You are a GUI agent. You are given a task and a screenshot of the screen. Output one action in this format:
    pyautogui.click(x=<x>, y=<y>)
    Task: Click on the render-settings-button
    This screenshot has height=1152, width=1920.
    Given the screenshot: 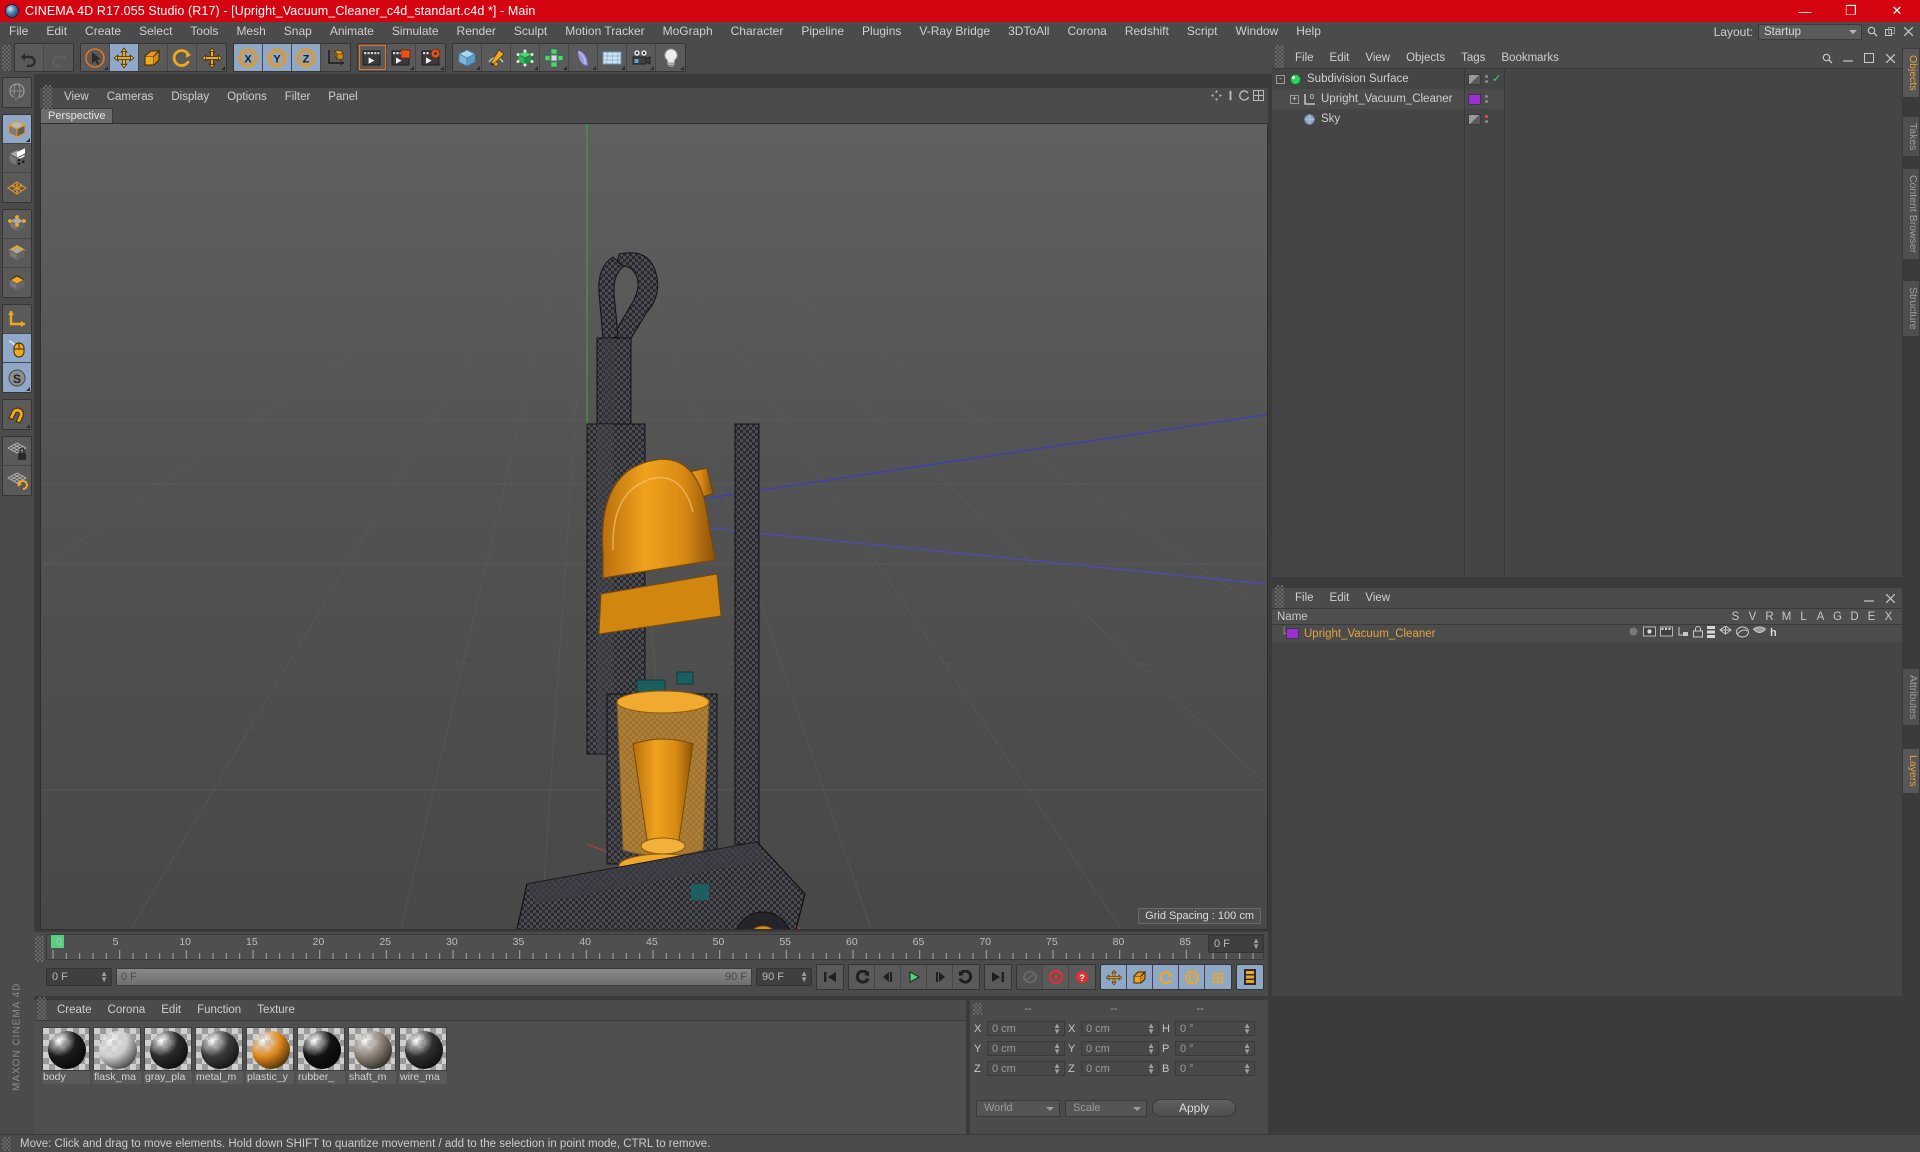 What is the action you would take?
    pyautogui.click(x=430, y=57)
    